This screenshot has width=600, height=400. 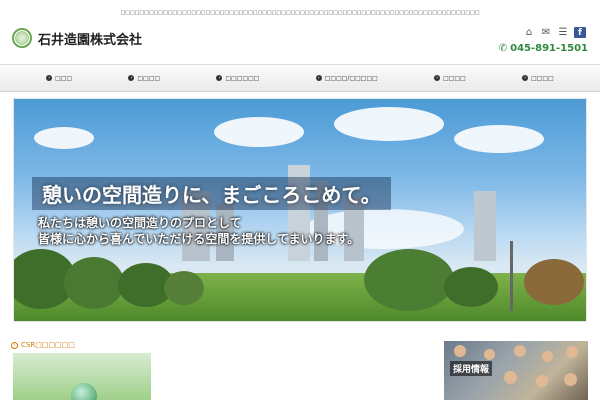 I want to click on phone-icon: ✆, so click(x=503, y=48).